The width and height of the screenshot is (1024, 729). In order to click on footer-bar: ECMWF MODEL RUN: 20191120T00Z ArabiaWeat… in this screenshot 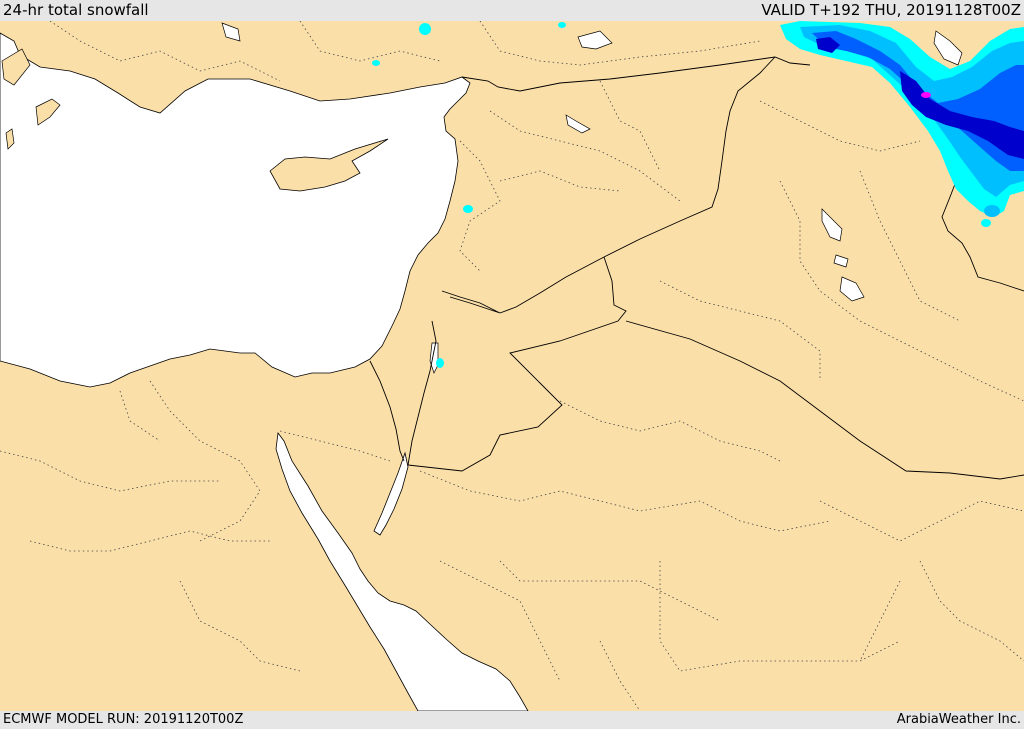, I will do `click(512, 720)`.